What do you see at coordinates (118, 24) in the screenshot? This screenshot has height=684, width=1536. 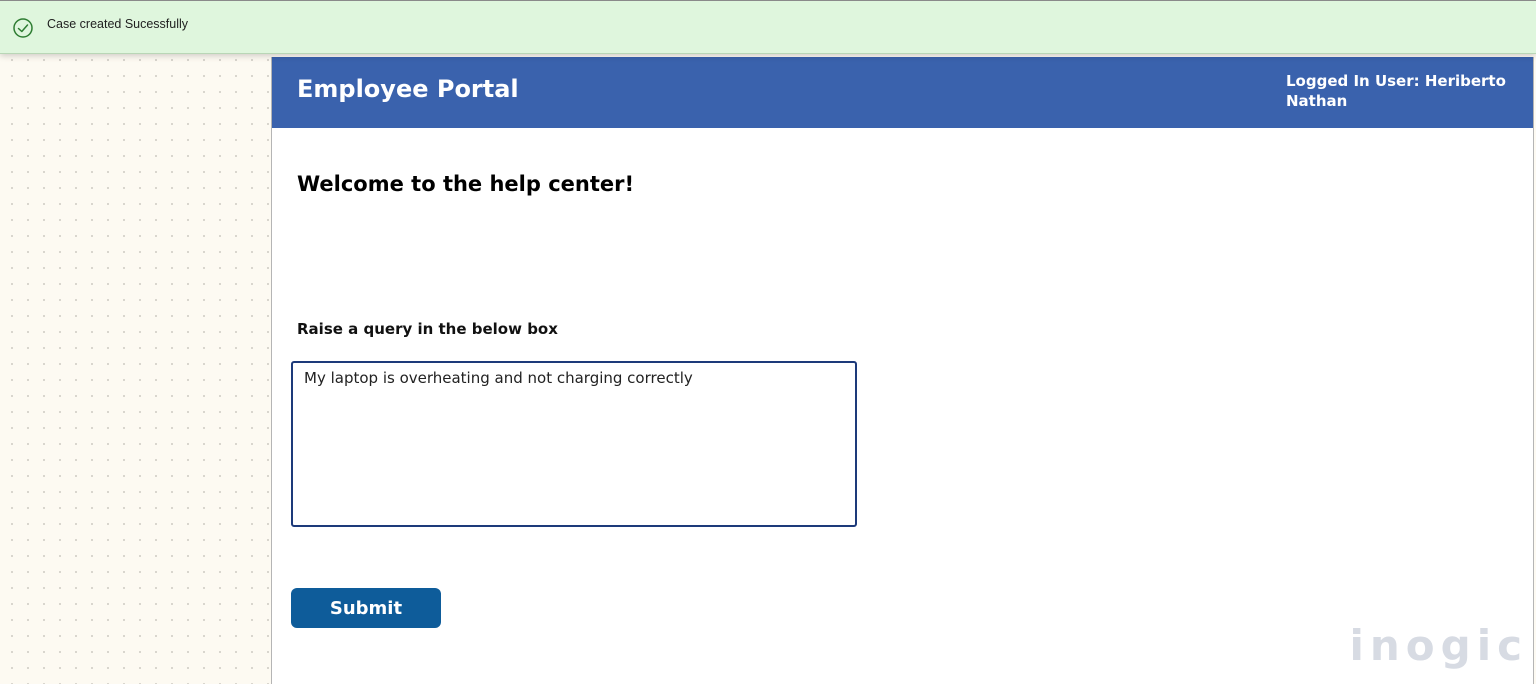 I see `notification-message: Case created Sucessfully` at bounding box center [118, 24].